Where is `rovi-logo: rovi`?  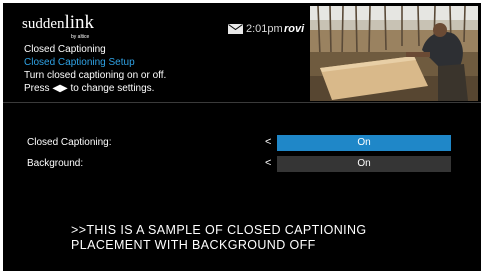 rovi-logo: rovi is located at coordinates (294, 29).